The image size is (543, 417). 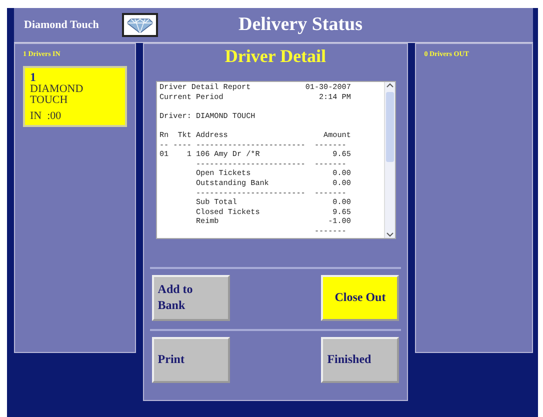 What do you see at coordinates (390, 234) in the screenshot?
I see `scroll-down-icon` at bounding box center [390, 234].